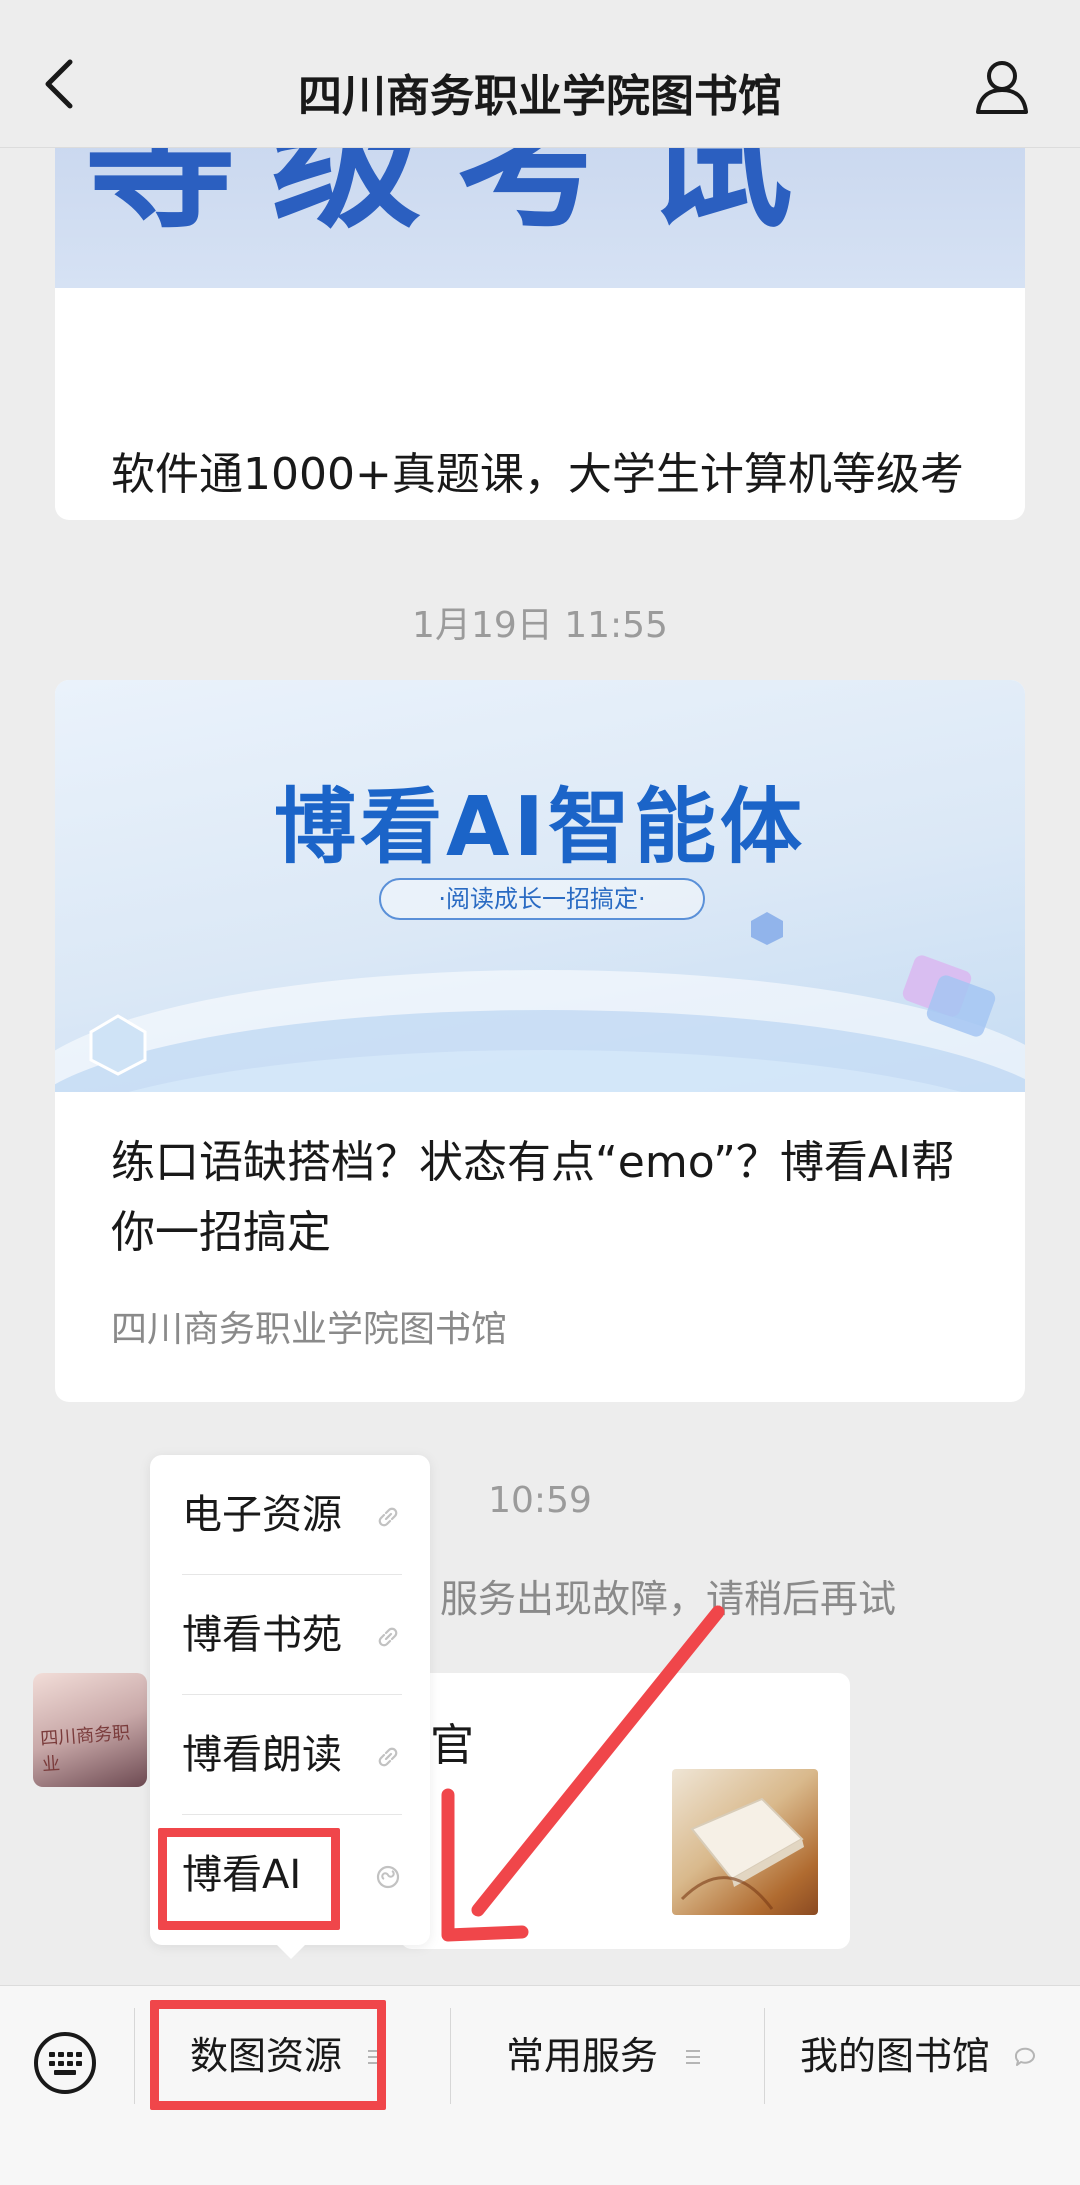 Image resolution: width=1080 pixels, height=2185 pixels. What do you see at coordinates (668, 1599) in the screenshot?
I see `service-error-notice: 服务出现故障，请稍后再试` at bounding box center [668, 1599].